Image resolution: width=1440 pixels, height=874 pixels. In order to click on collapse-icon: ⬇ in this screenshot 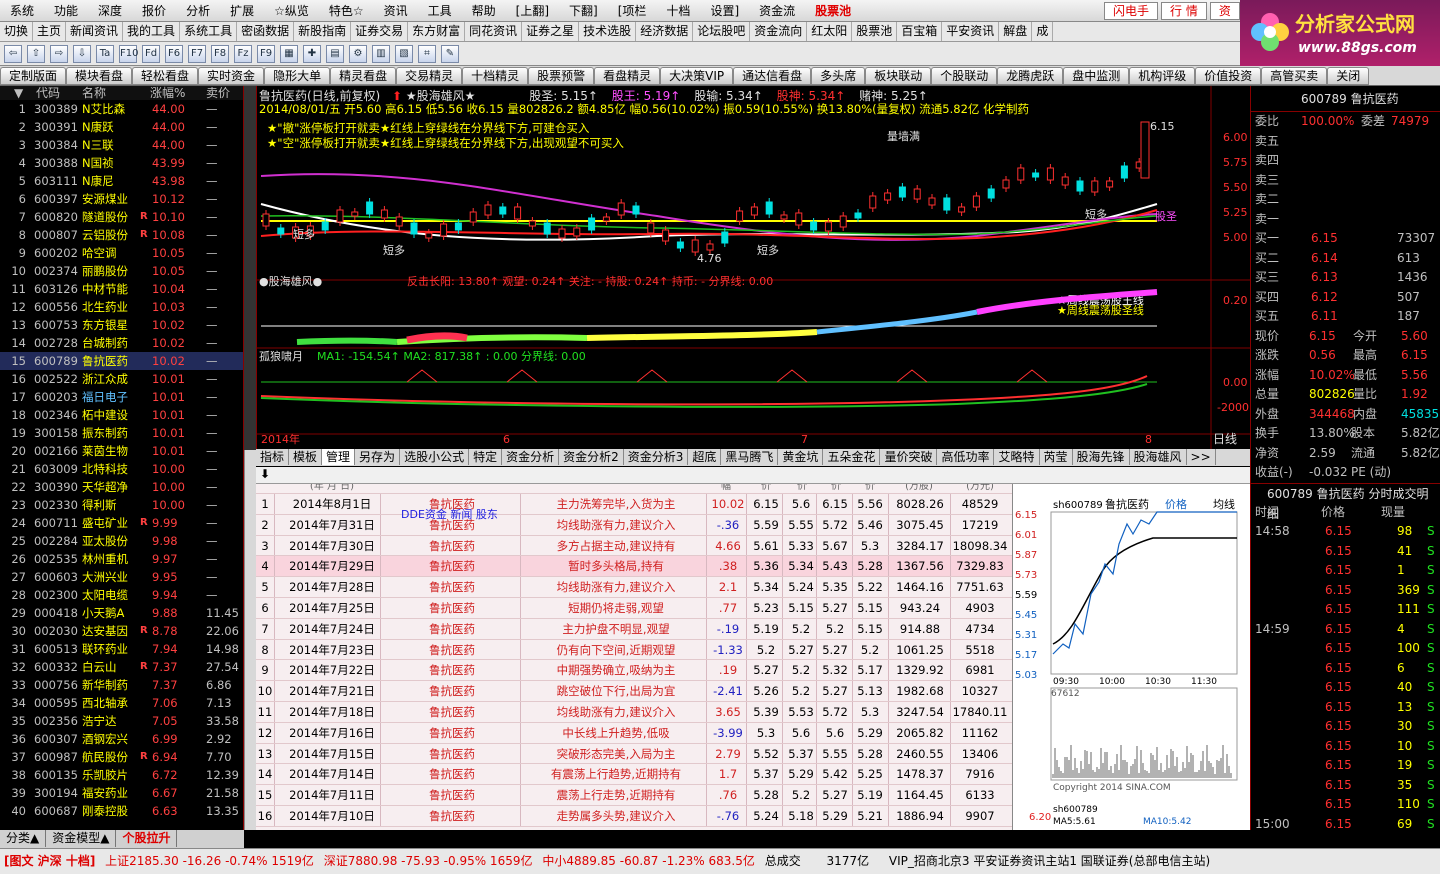, I will do `click(265, 474)`.